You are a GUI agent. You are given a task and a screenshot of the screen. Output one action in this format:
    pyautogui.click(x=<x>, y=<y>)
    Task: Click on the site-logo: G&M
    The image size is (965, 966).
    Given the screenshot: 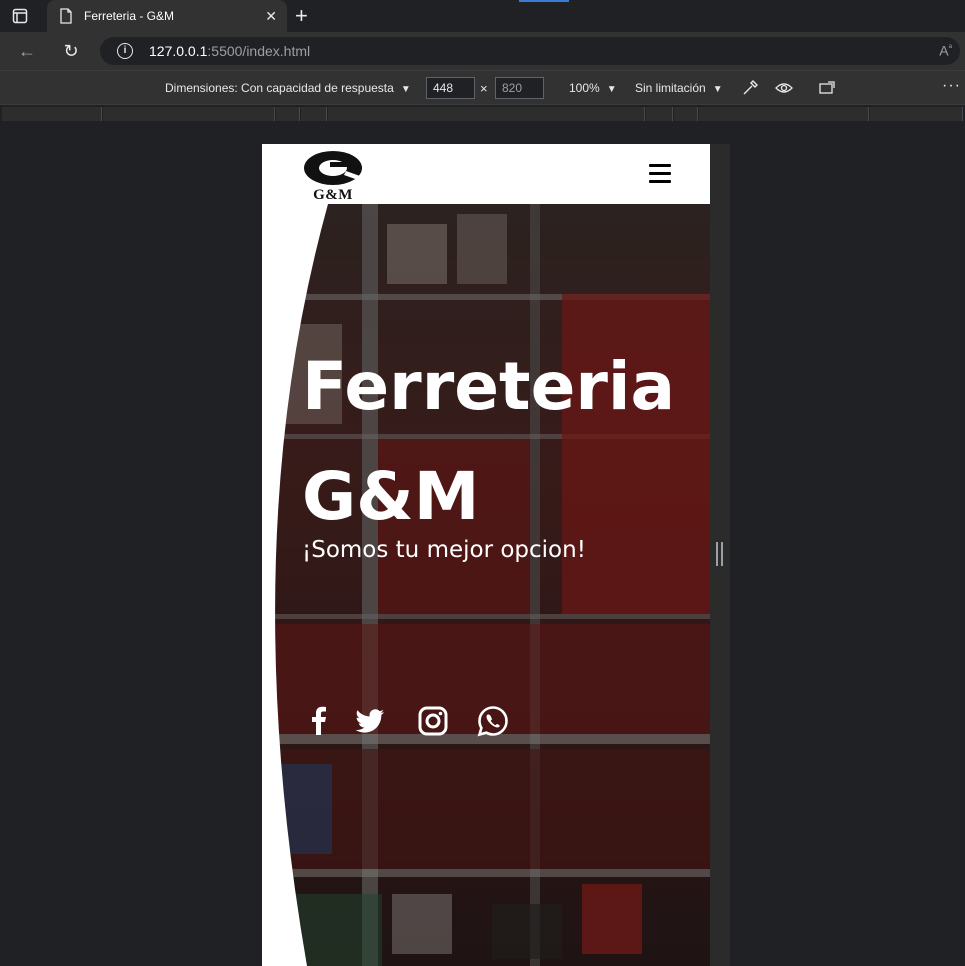 What is the action you would take?
    pyautogui.click(x=333, y=176)
    